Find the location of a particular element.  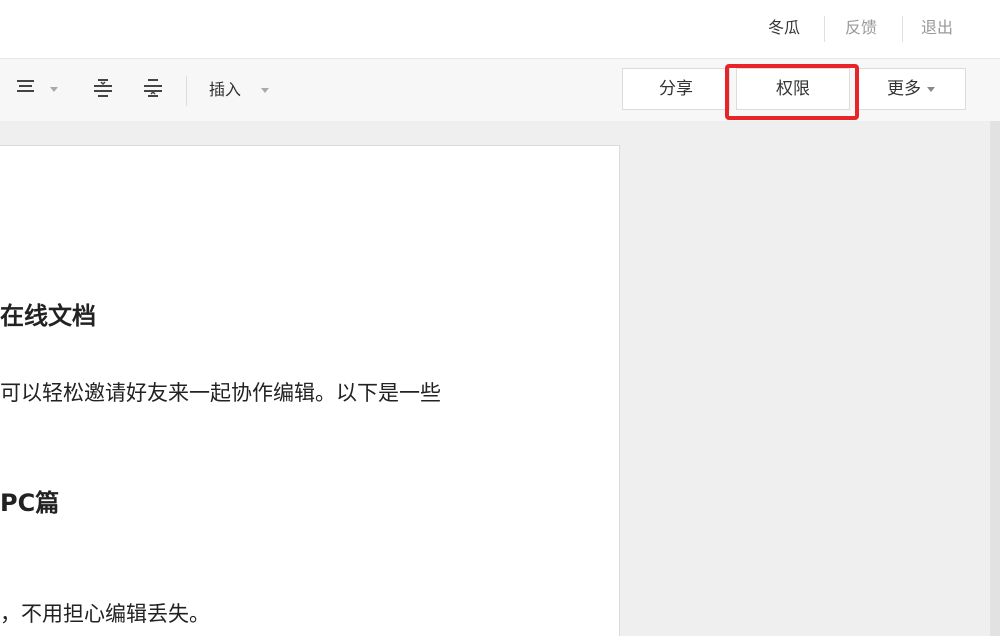

indent-increase-icon is located at coordinates (103, 88).